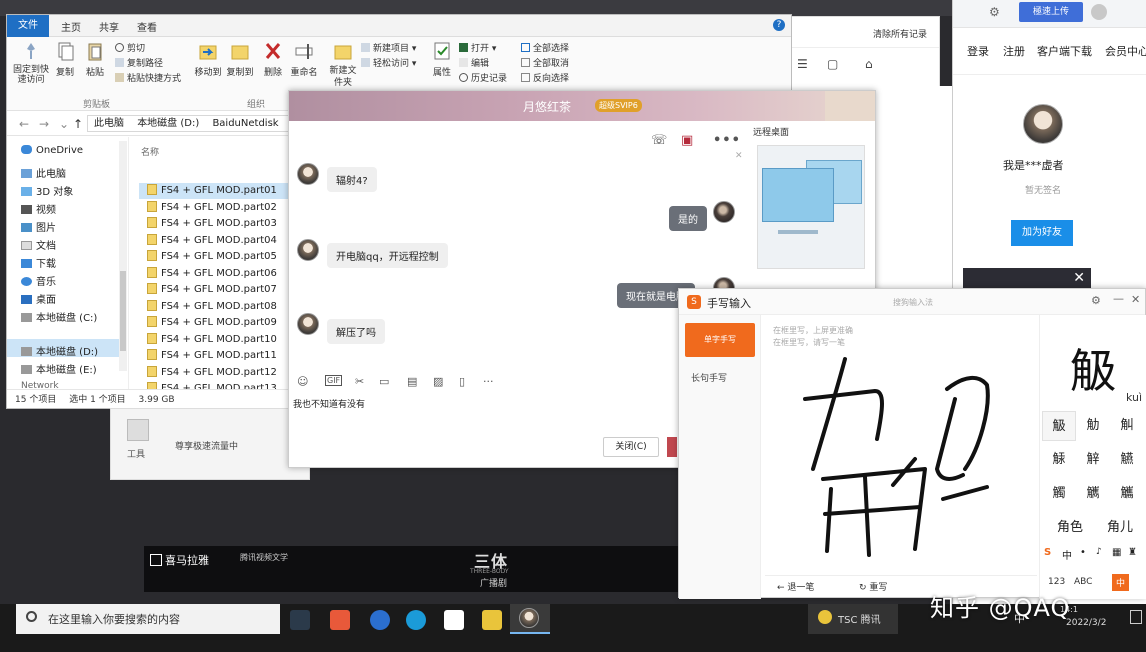  I want to click on nav-item-drive-e: 本地磁盘 (E:), so click(59, 368).